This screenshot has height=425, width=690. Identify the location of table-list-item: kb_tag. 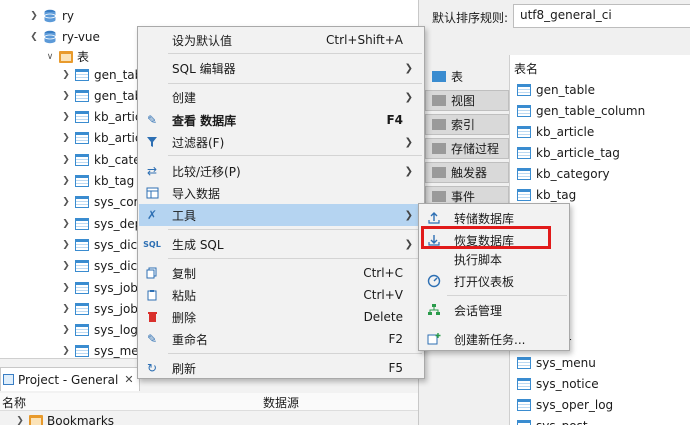
(545, 194).